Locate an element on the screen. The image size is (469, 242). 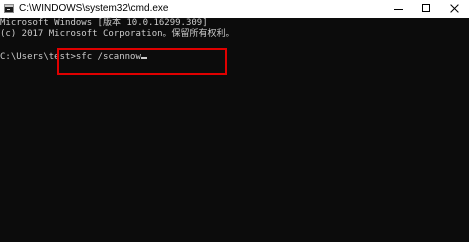
close-icon is located at coordinates (455, 9).